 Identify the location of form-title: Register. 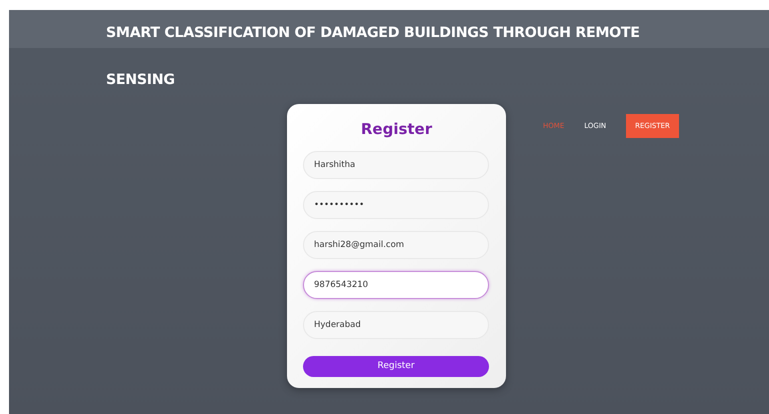
(397, 129).